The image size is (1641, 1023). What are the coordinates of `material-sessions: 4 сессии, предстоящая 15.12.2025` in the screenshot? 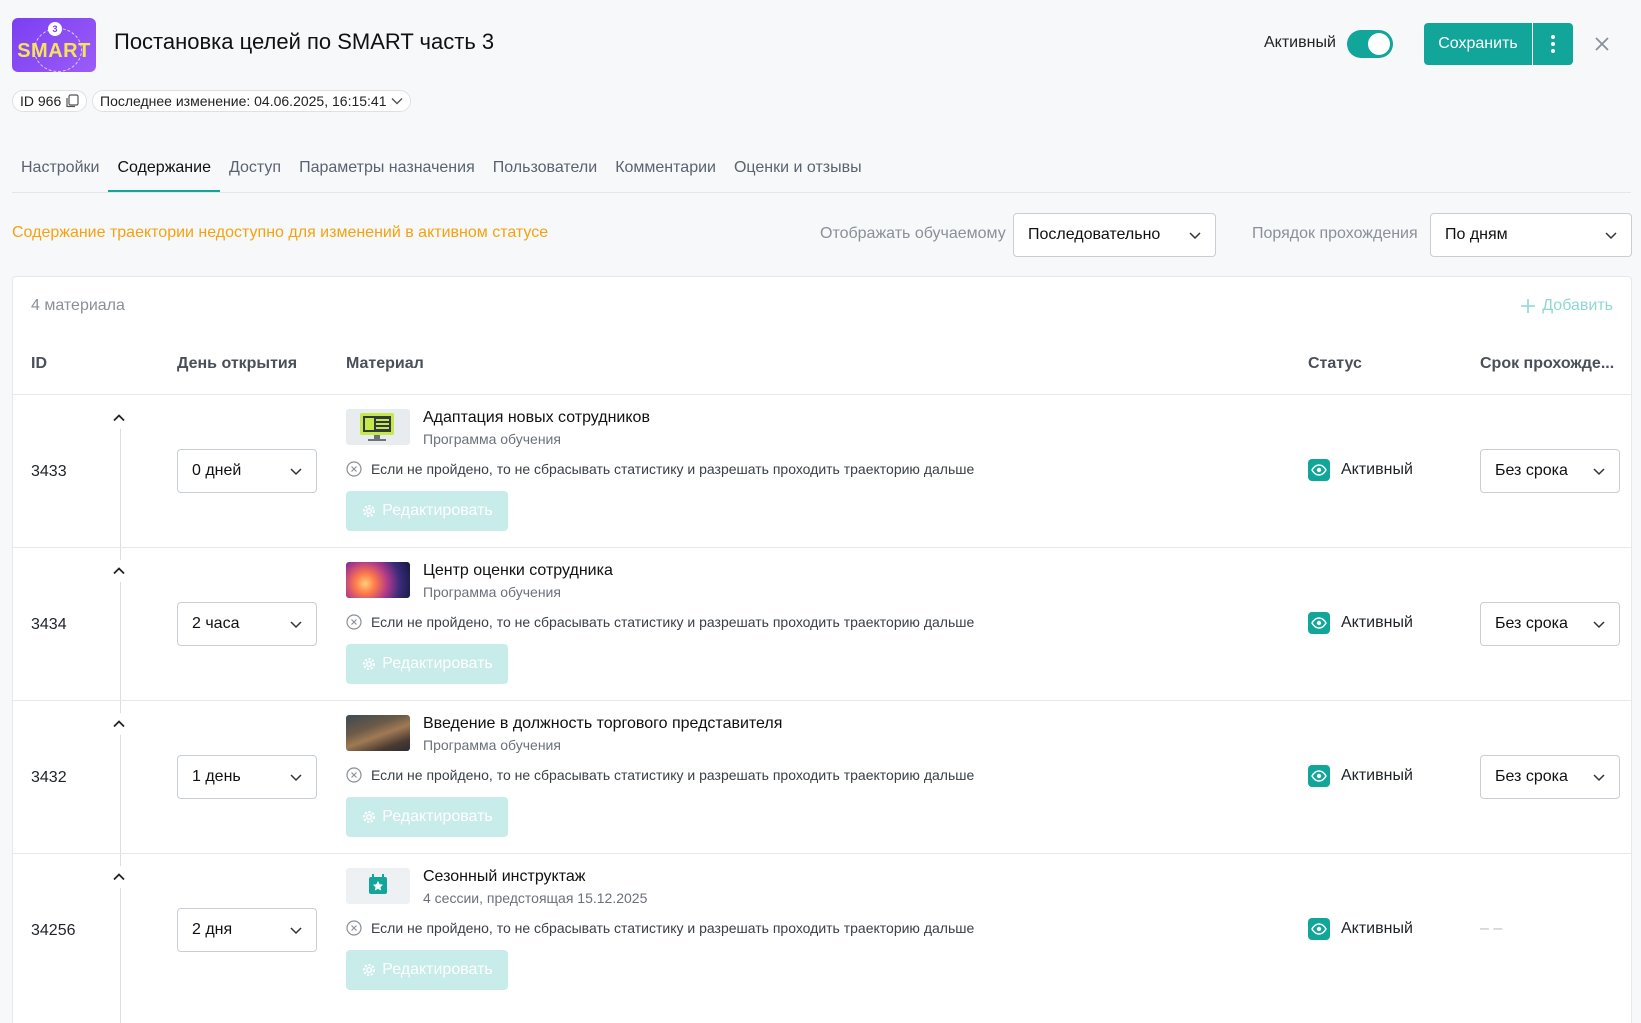 It's located at (535, 898).